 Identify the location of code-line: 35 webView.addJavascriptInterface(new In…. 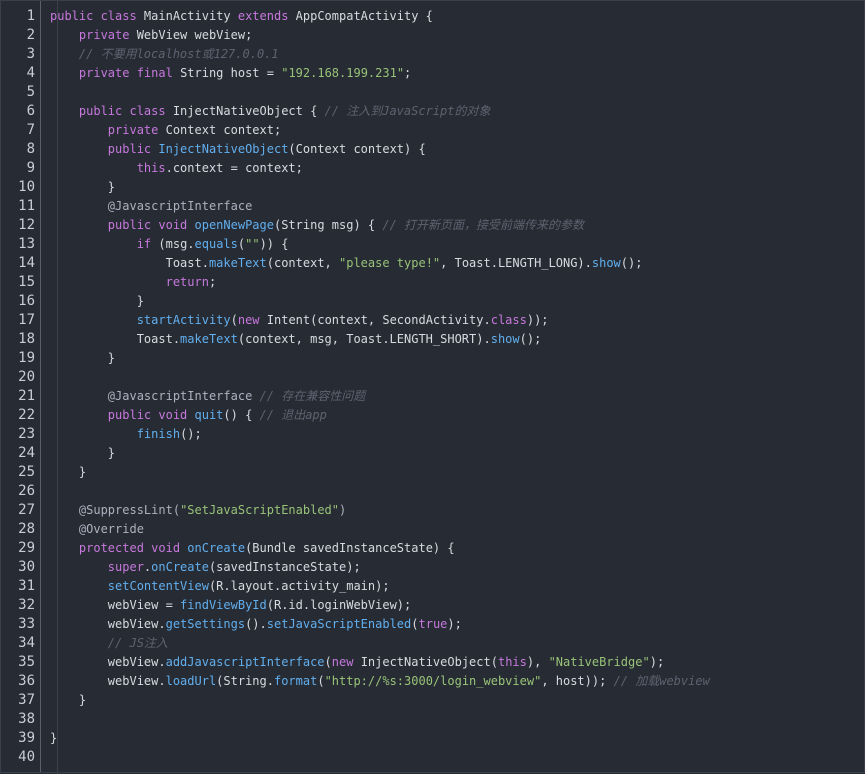
(433, 662).